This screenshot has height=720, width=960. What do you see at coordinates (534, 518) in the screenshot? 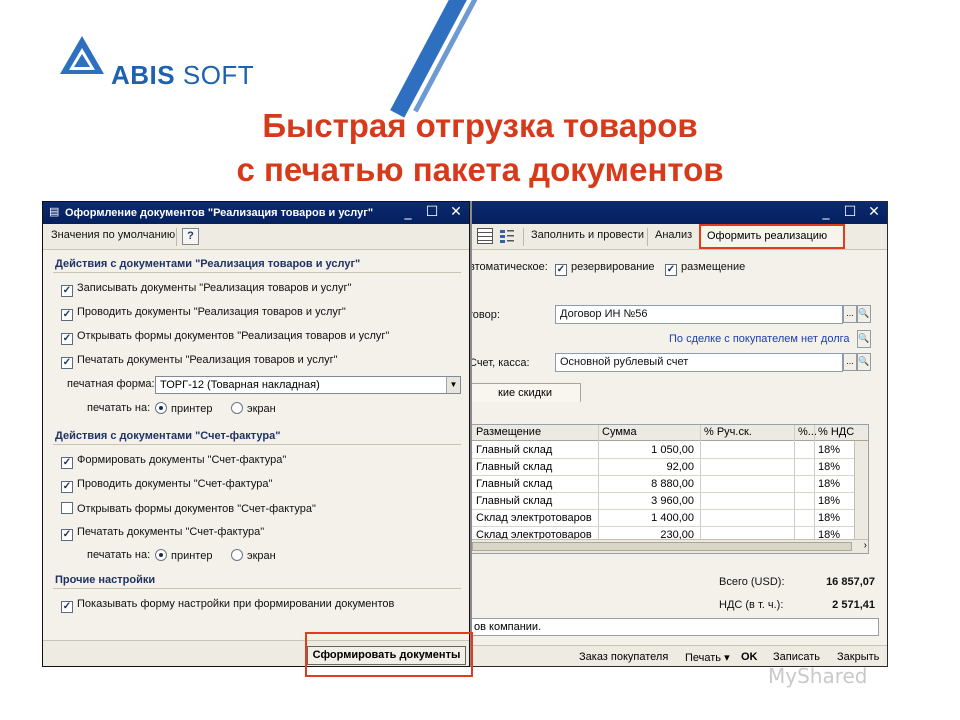
I see `table-cell: Склад электротоваров` at bounding box center [534, 518].